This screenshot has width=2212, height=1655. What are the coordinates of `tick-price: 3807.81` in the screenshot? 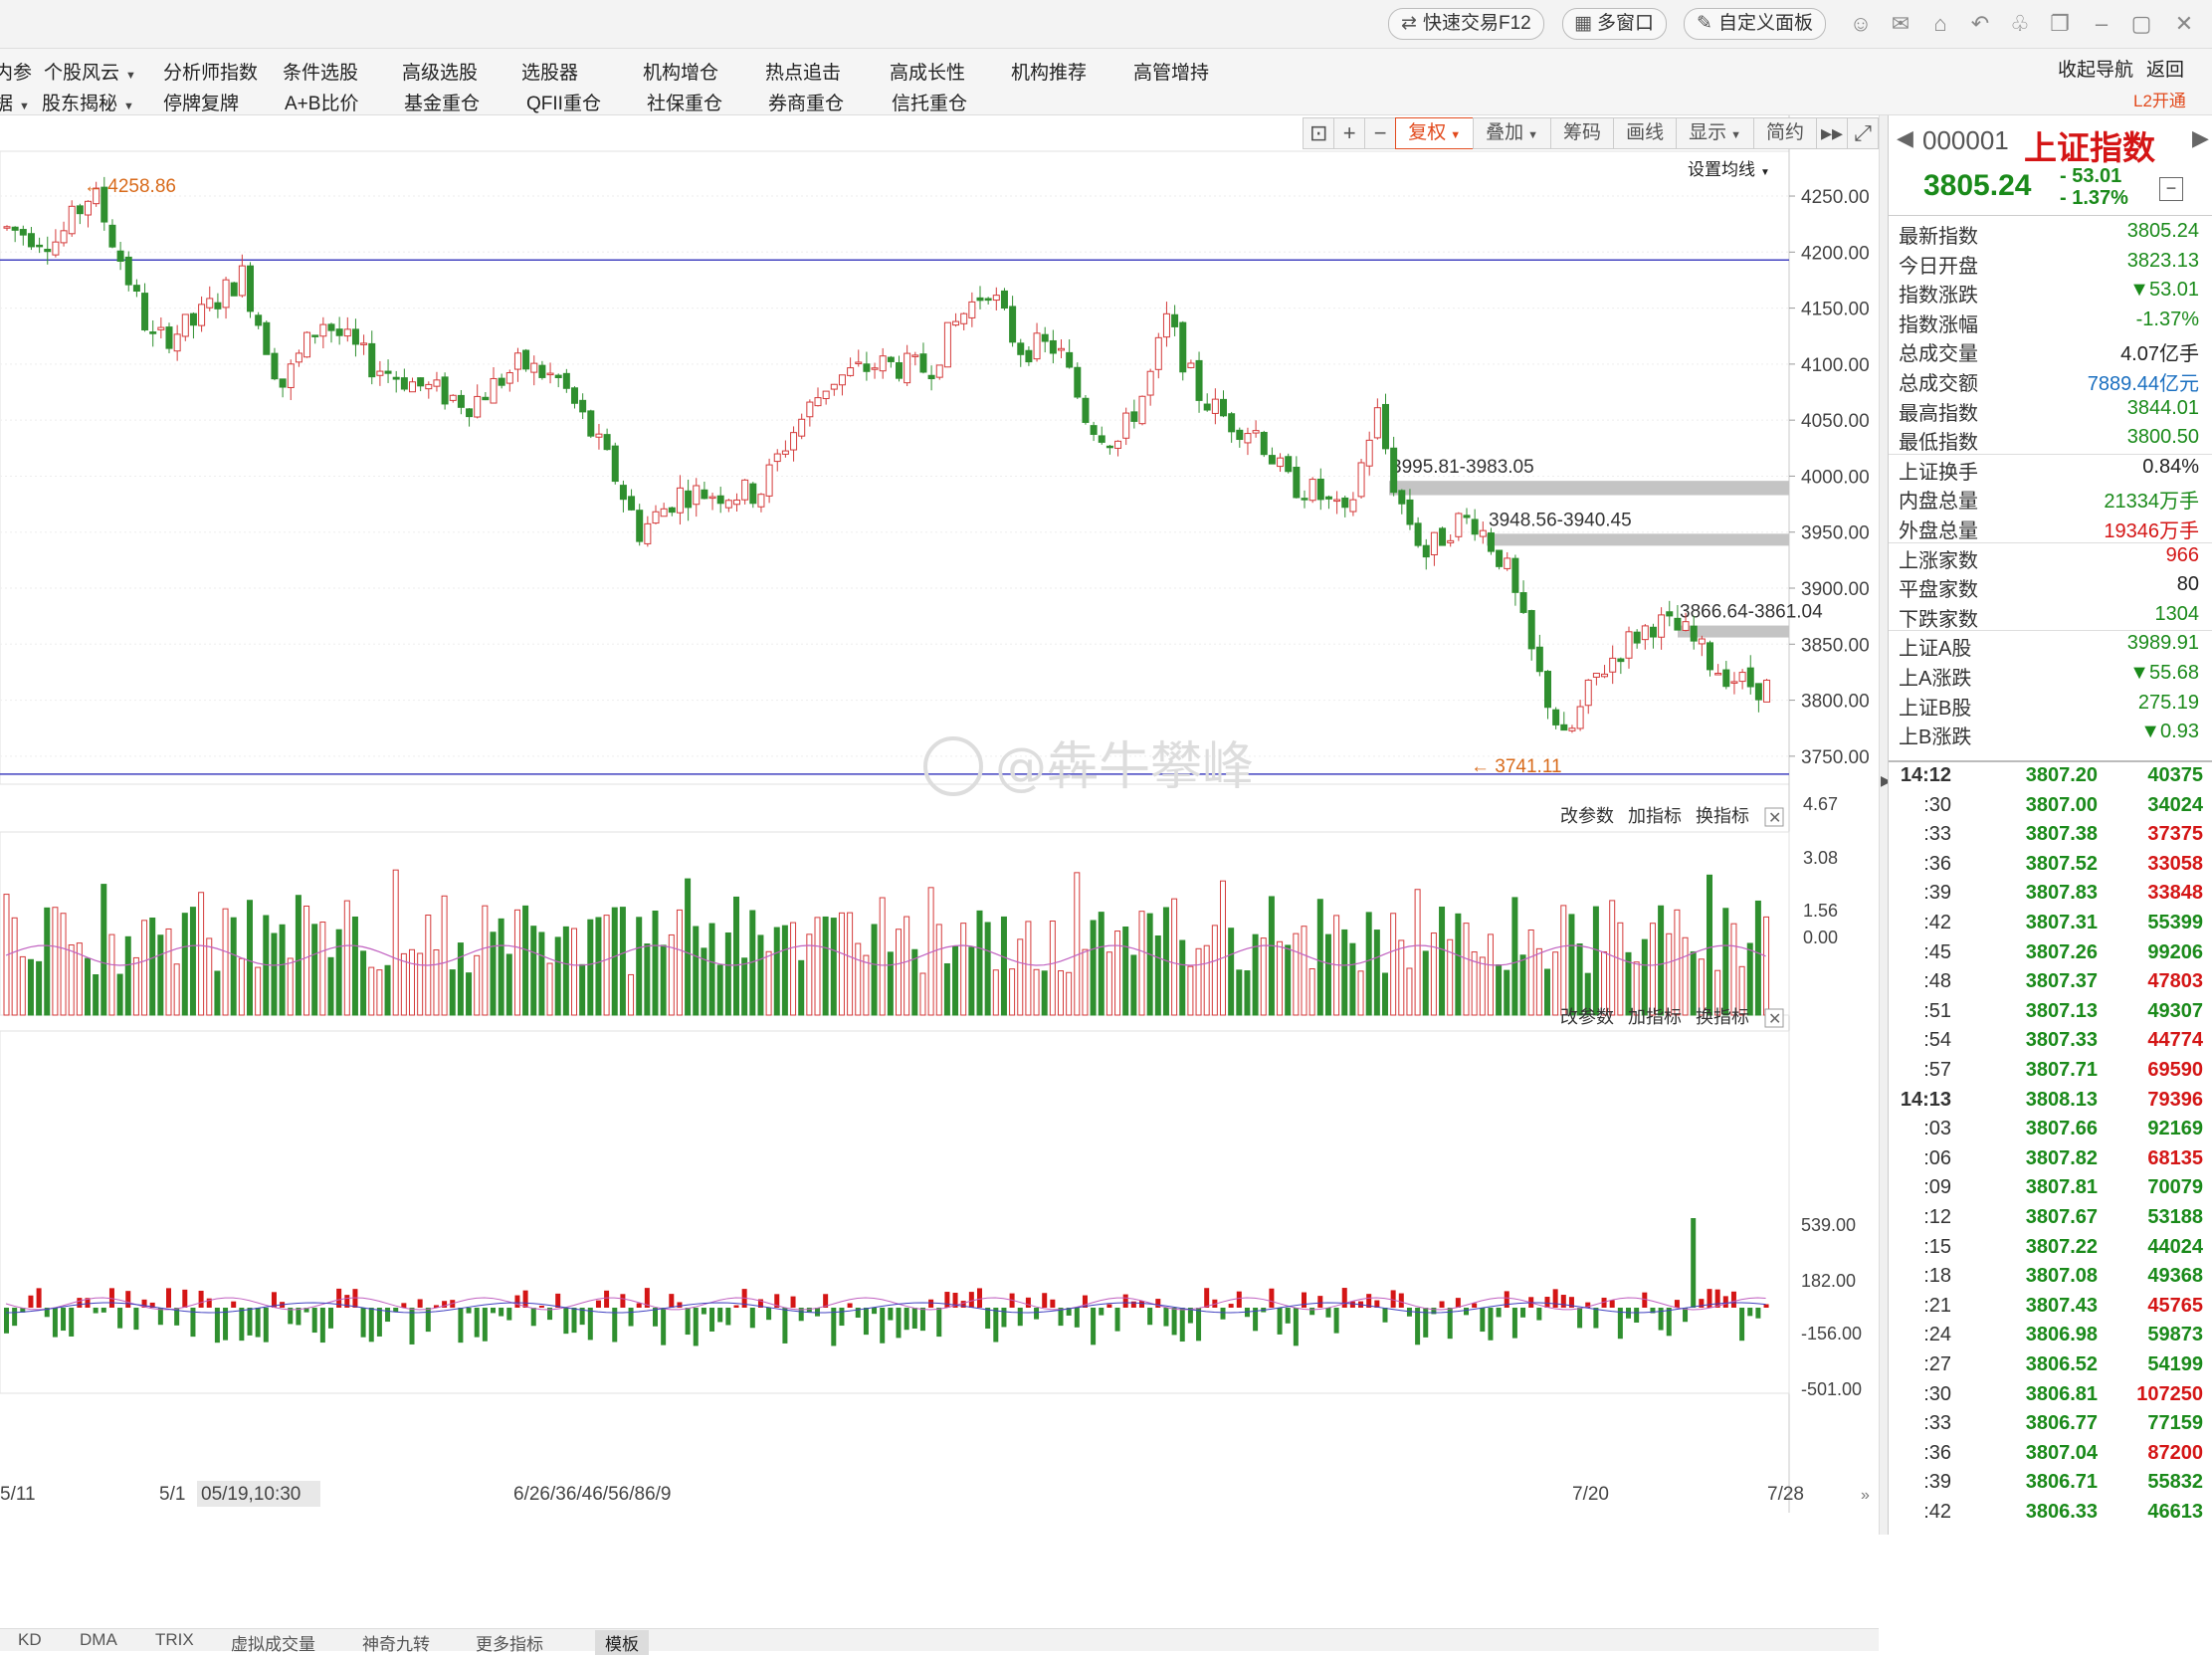 It's located at (2061, 1188).